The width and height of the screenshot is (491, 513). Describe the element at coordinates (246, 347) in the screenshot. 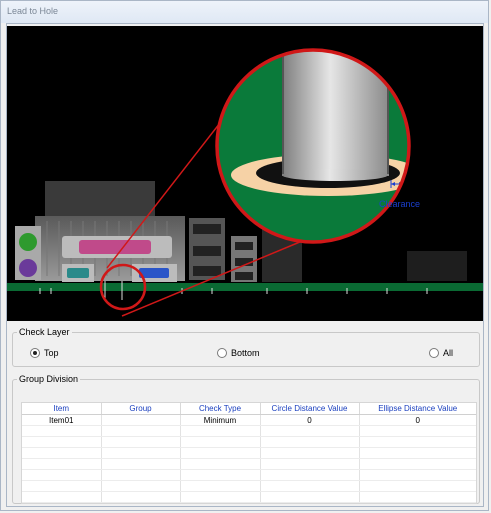

I see `check-layer-group: Check Layer Top Bottom All` at that location.